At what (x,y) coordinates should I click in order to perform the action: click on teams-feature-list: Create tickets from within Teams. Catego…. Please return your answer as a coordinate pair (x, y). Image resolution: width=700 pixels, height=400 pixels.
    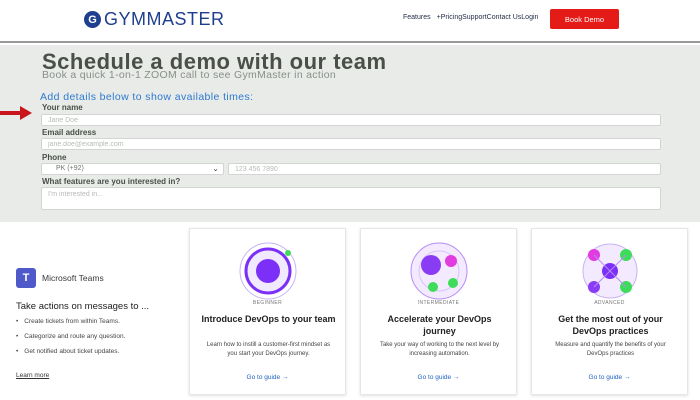
    Looking at the image, I should click on (70, 340).